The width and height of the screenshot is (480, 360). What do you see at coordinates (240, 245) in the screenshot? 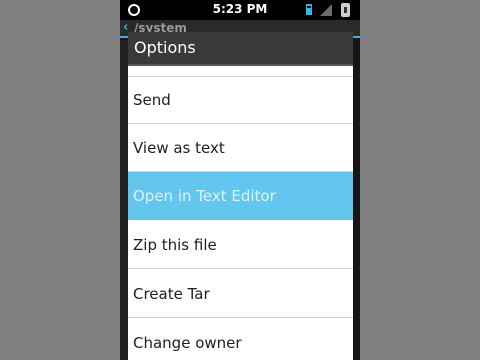
I see `menu-item-zip-this-file: Zip this file` at bounding box center [240, 245].